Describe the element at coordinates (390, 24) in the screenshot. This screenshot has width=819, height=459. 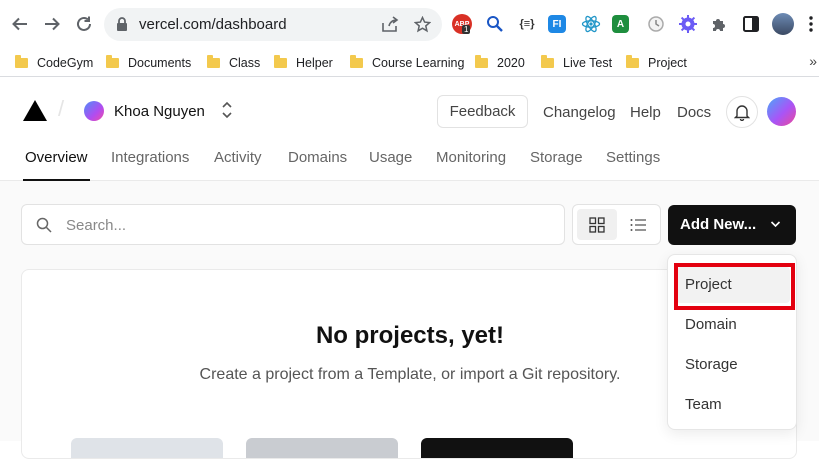
I see `share-icon` at that location.